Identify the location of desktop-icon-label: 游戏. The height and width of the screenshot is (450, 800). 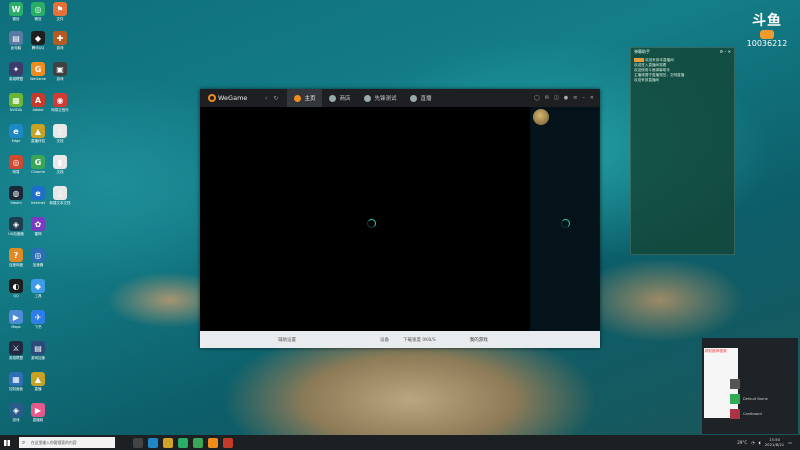
(60, 48).